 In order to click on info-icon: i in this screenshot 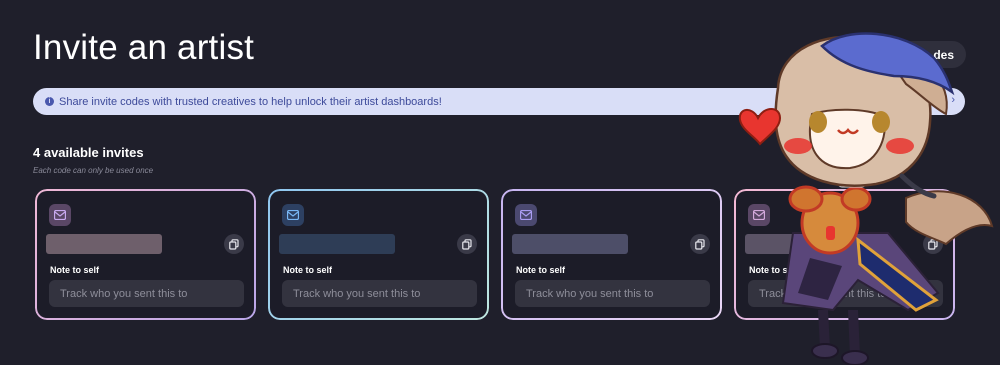, I will do `click(49, 101)`.